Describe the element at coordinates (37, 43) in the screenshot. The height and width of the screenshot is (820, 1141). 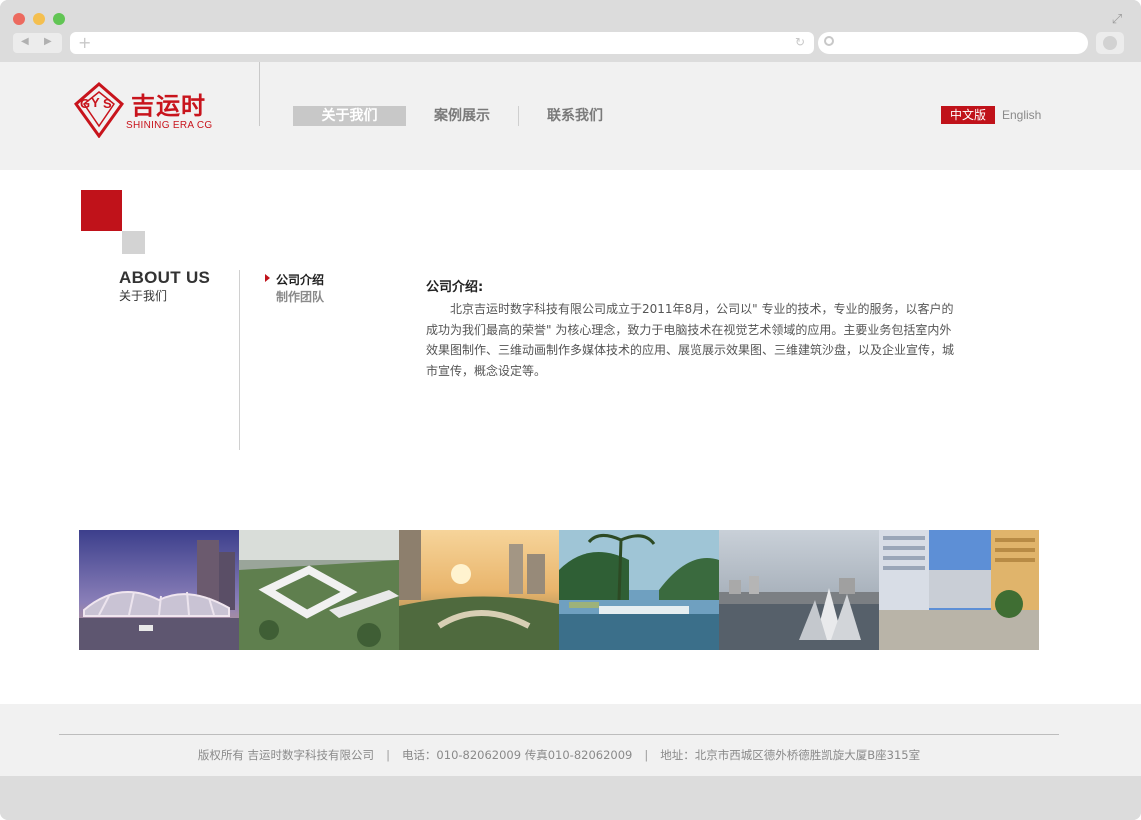
I see `history-buttons: ◀ ▶` at that location.